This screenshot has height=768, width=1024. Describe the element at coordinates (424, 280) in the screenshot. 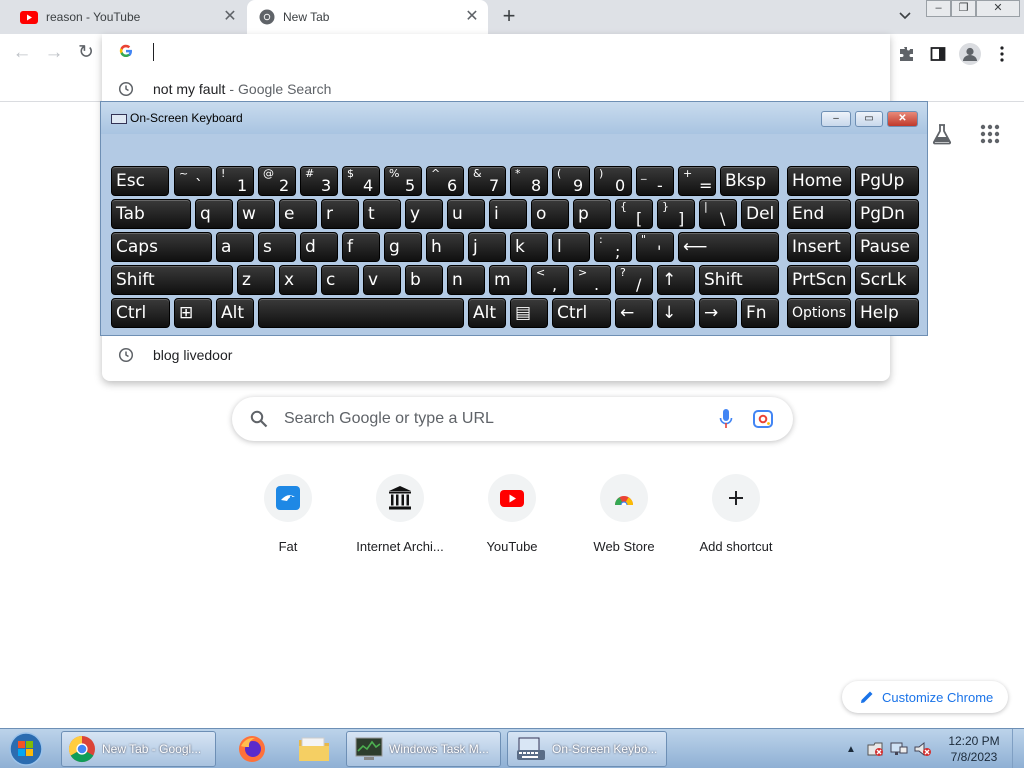

I see `key-b: b` at that location.